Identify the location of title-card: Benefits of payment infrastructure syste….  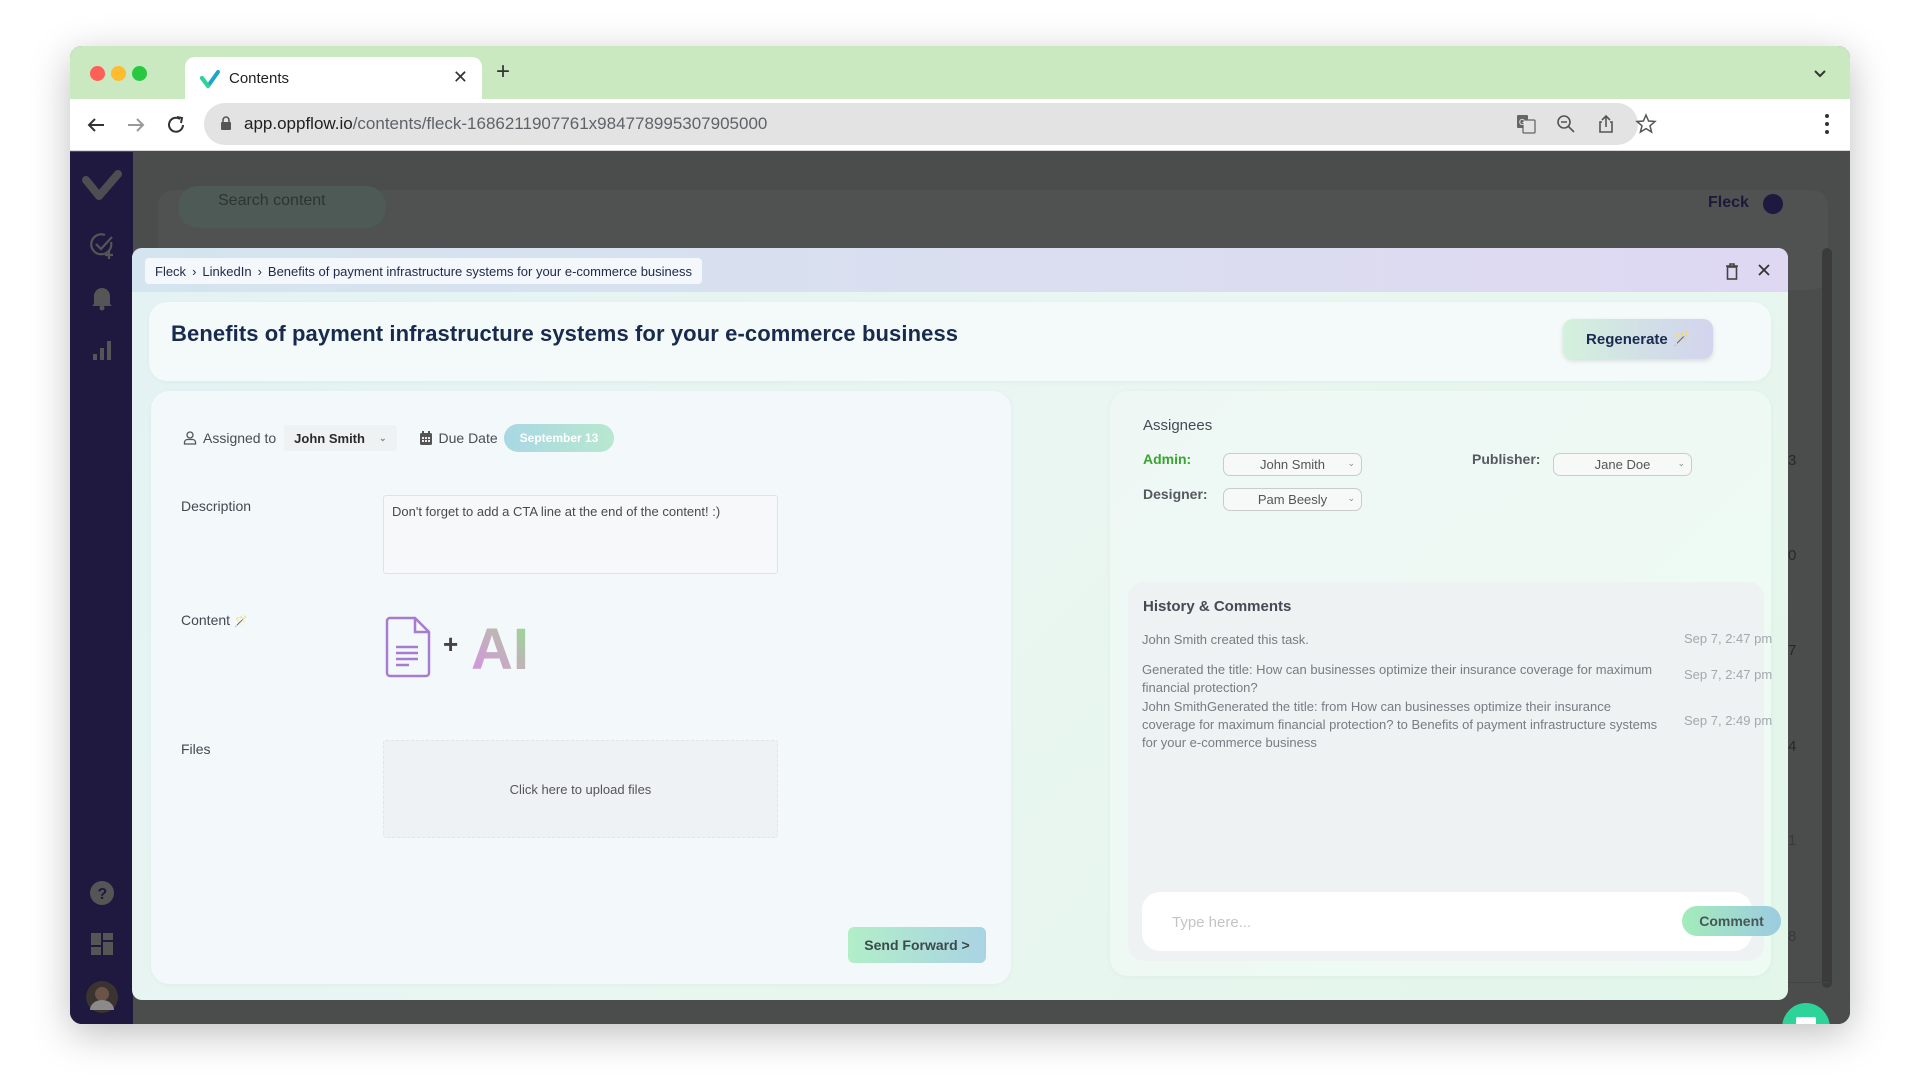
(960, 341).